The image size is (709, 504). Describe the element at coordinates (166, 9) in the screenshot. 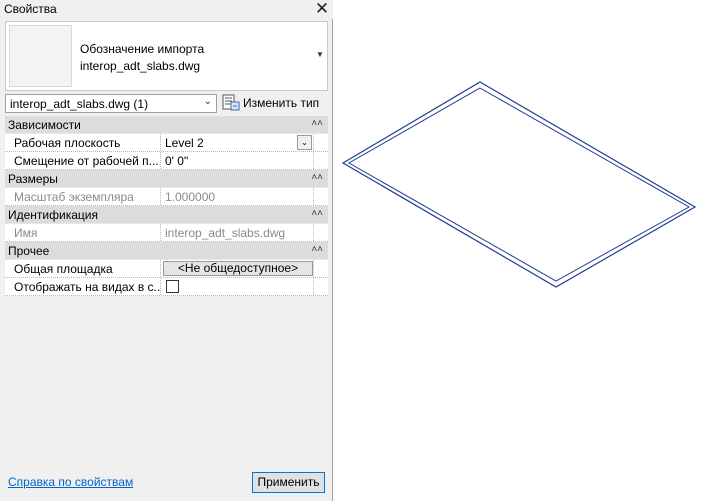

I see `properties-titlebar: Свойства ✕` at that location.